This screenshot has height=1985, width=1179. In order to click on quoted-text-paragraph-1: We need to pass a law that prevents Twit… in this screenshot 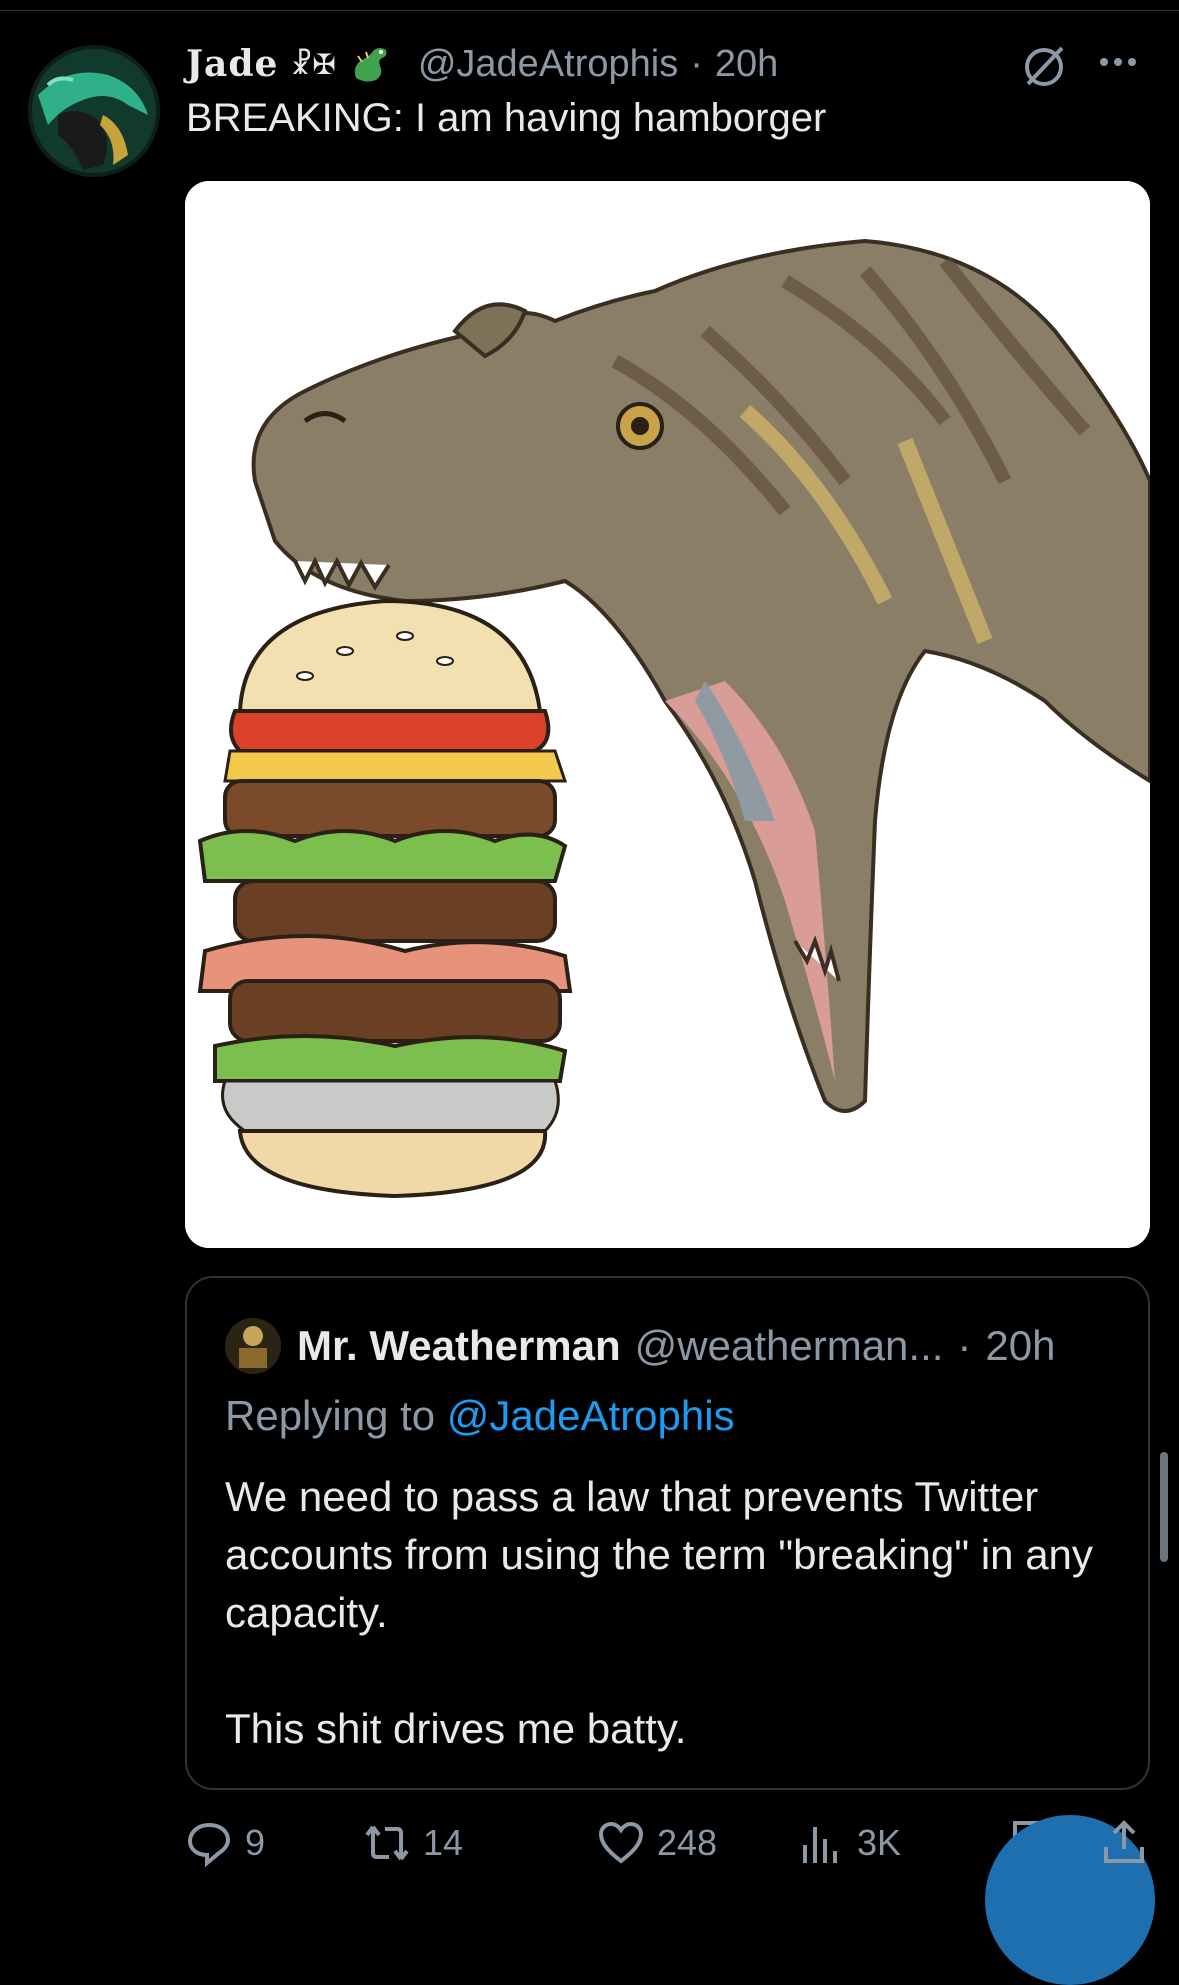, I will do `click(659, 1554)`.